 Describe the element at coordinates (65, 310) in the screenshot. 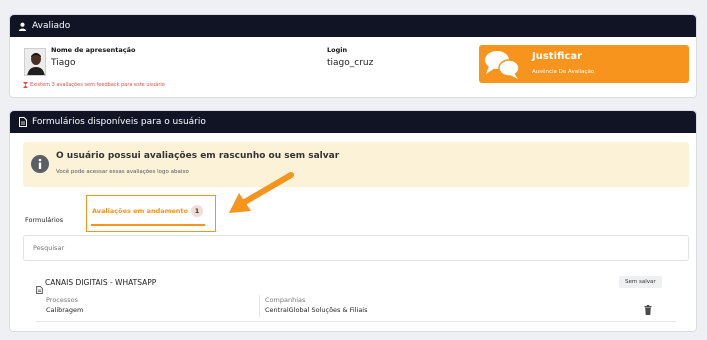

I see `process-value: Calibragem` at that location.